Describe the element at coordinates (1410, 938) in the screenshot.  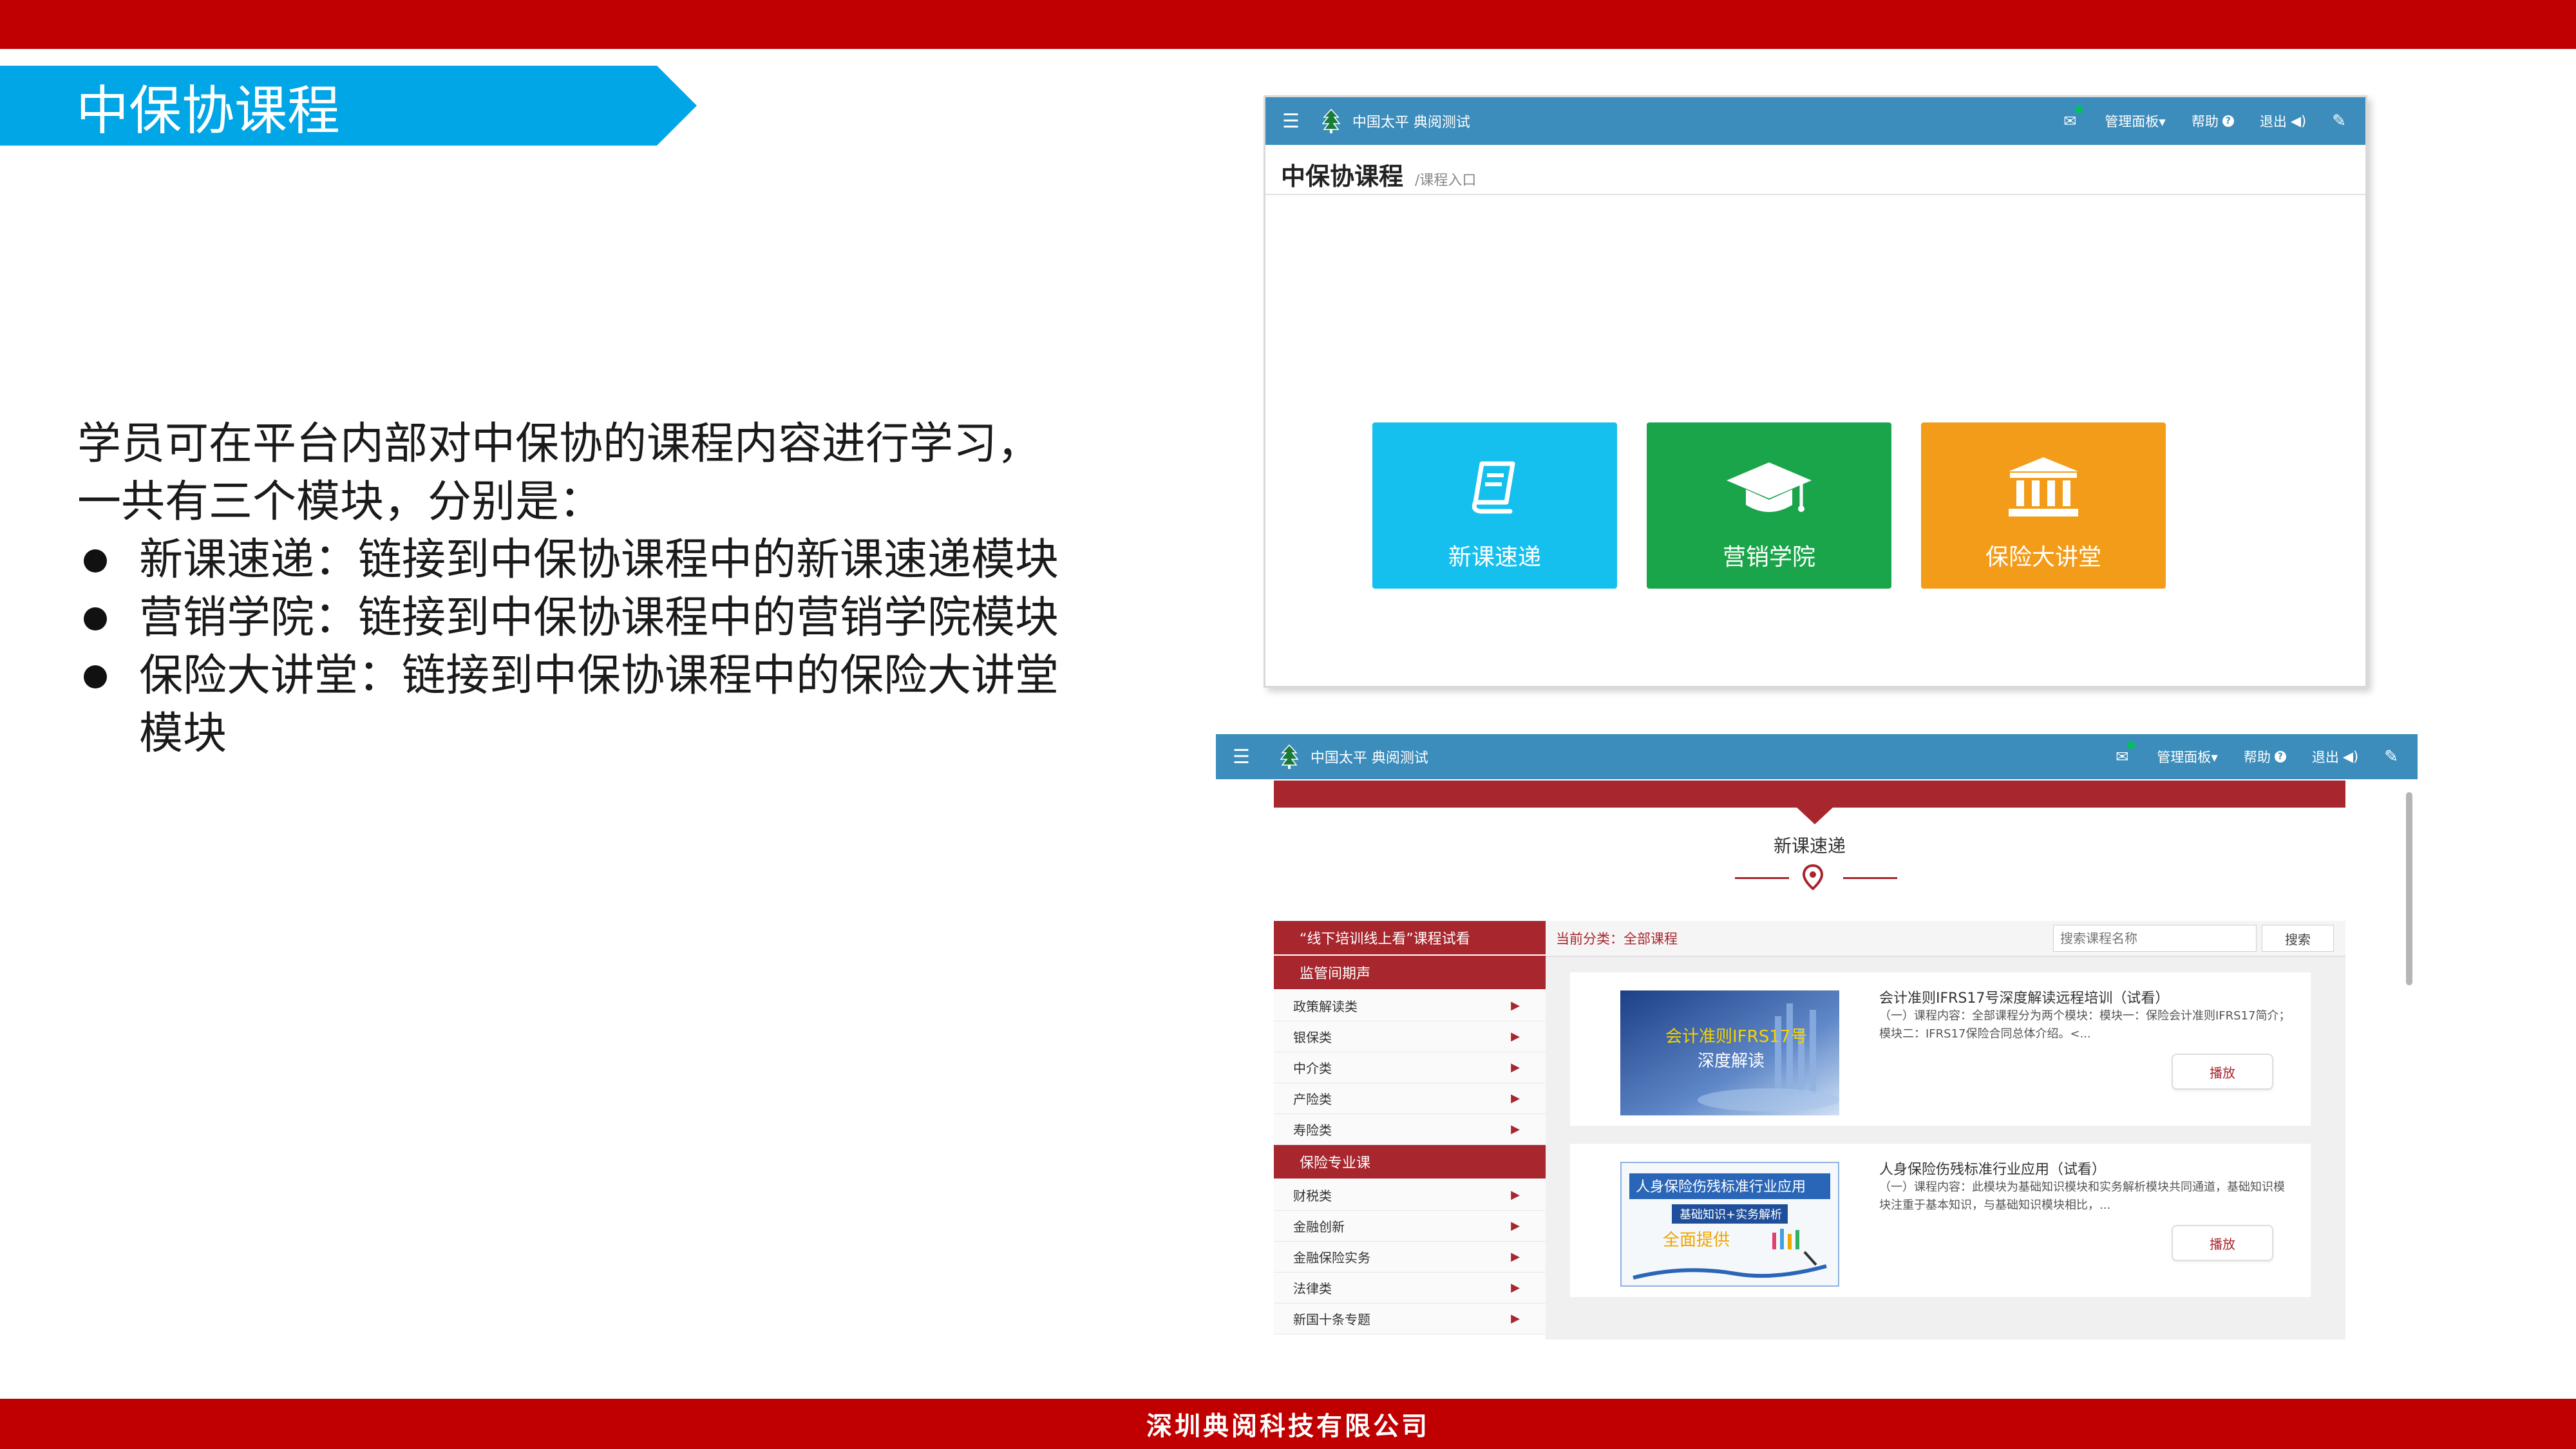
I see `sidebar-group-trial: “线下培训线上看”课程试看` at that location.